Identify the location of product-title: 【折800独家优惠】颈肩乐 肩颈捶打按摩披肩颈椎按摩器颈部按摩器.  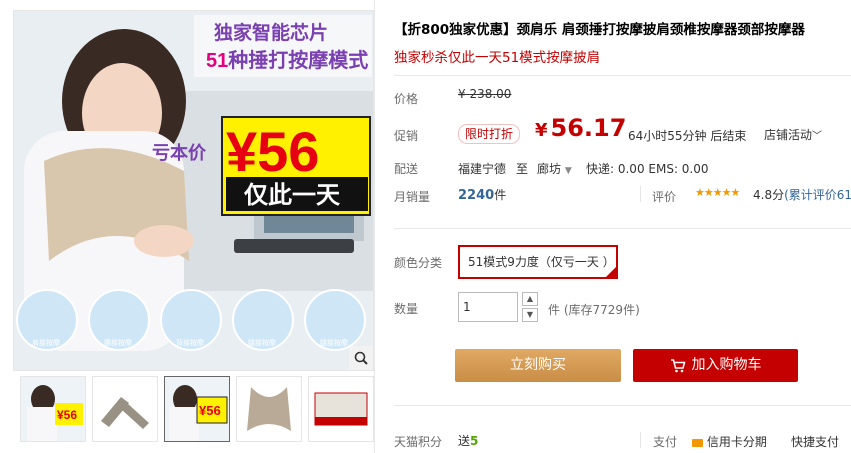
(599, 30).